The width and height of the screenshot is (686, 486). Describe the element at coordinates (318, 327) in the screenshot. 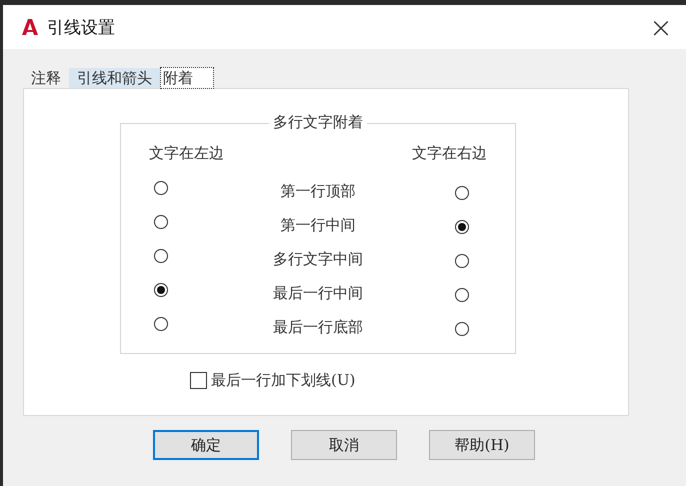

I see `option-label: 最后一行底部` at that location.